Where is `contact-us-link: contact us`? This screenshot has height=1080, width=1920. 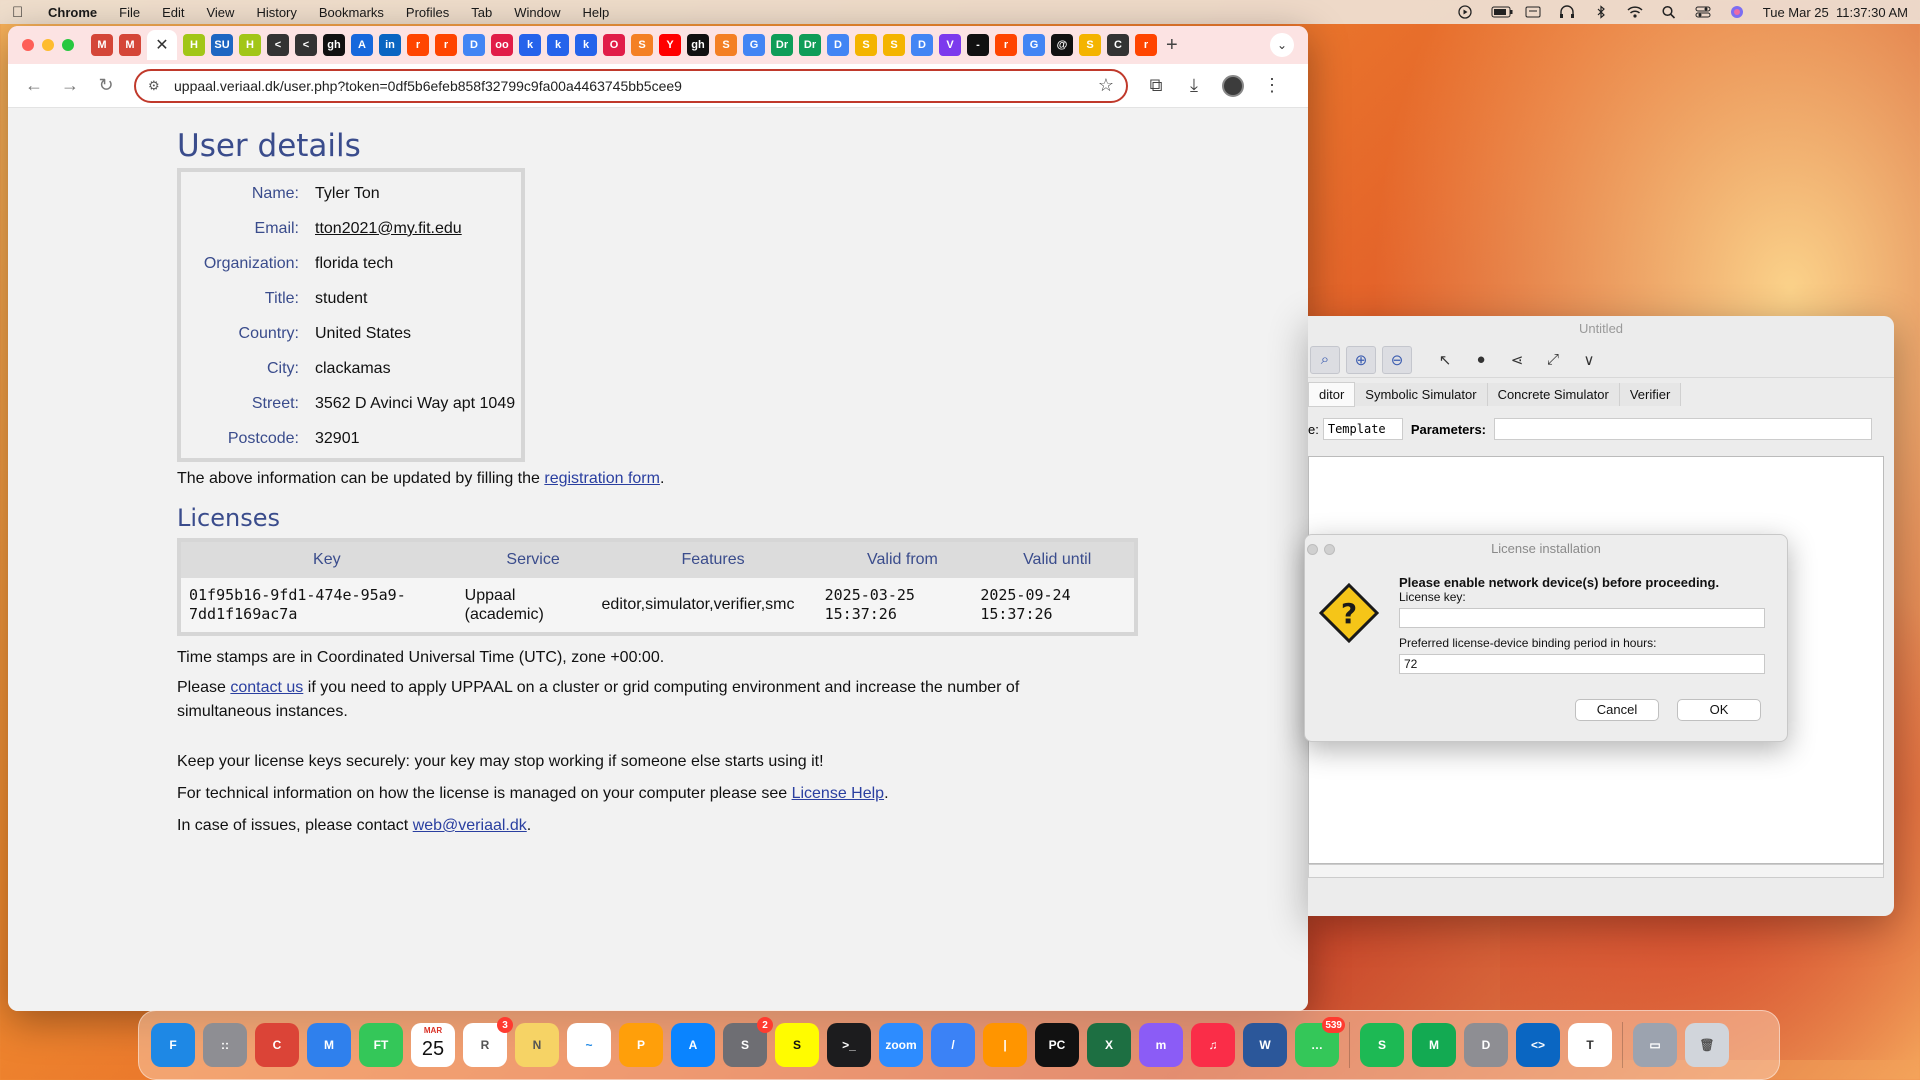 contact-us-link: contact us is located at coordinates (266, 687).